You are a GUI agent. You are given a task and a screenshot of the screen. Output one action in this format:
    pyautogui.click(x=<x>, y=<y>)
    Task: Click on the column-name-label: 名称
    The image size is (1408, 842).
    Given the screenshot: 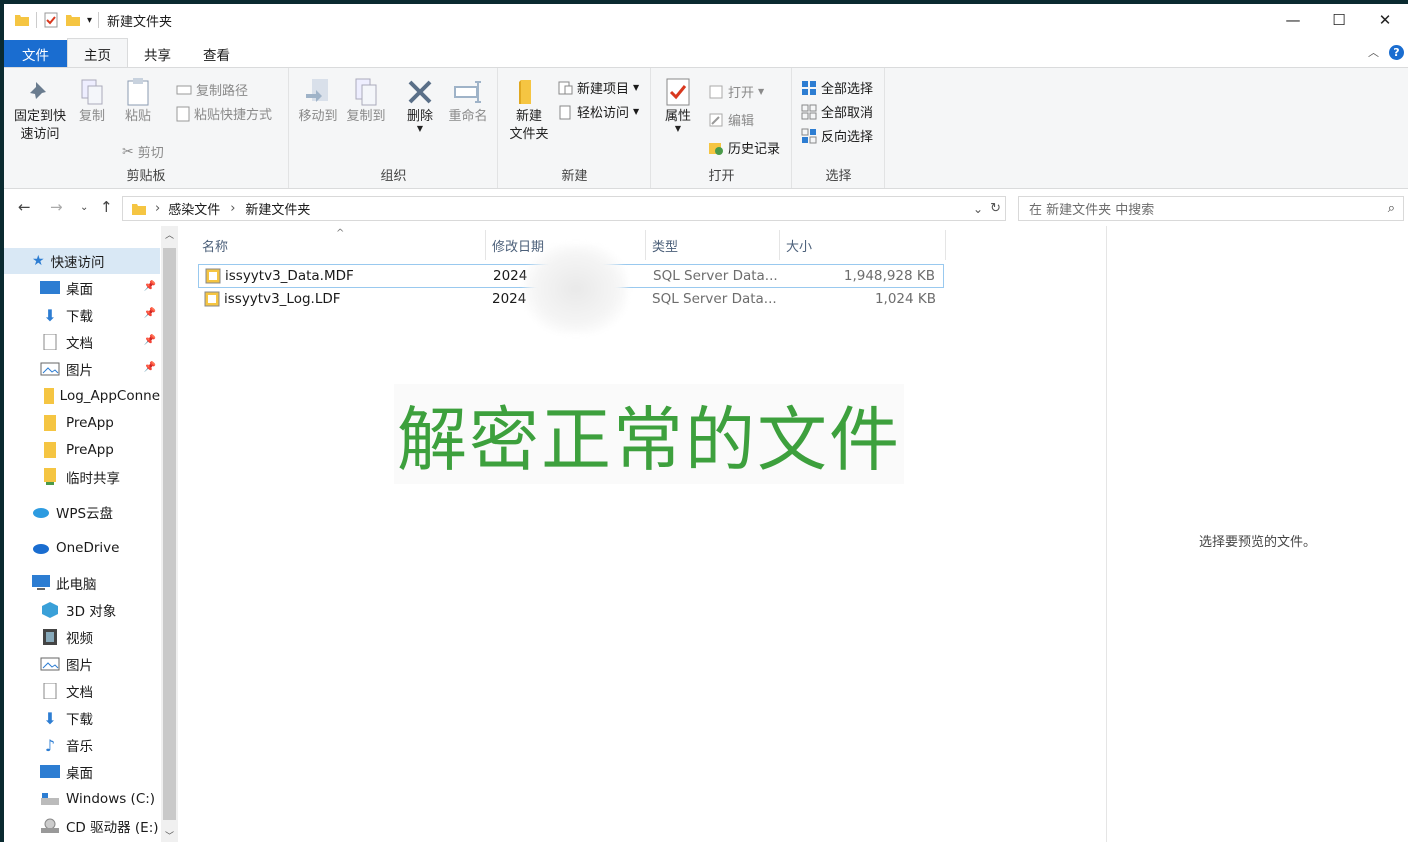 What is the action you would take?
    pyautogui.click(x=215, y=247)
    